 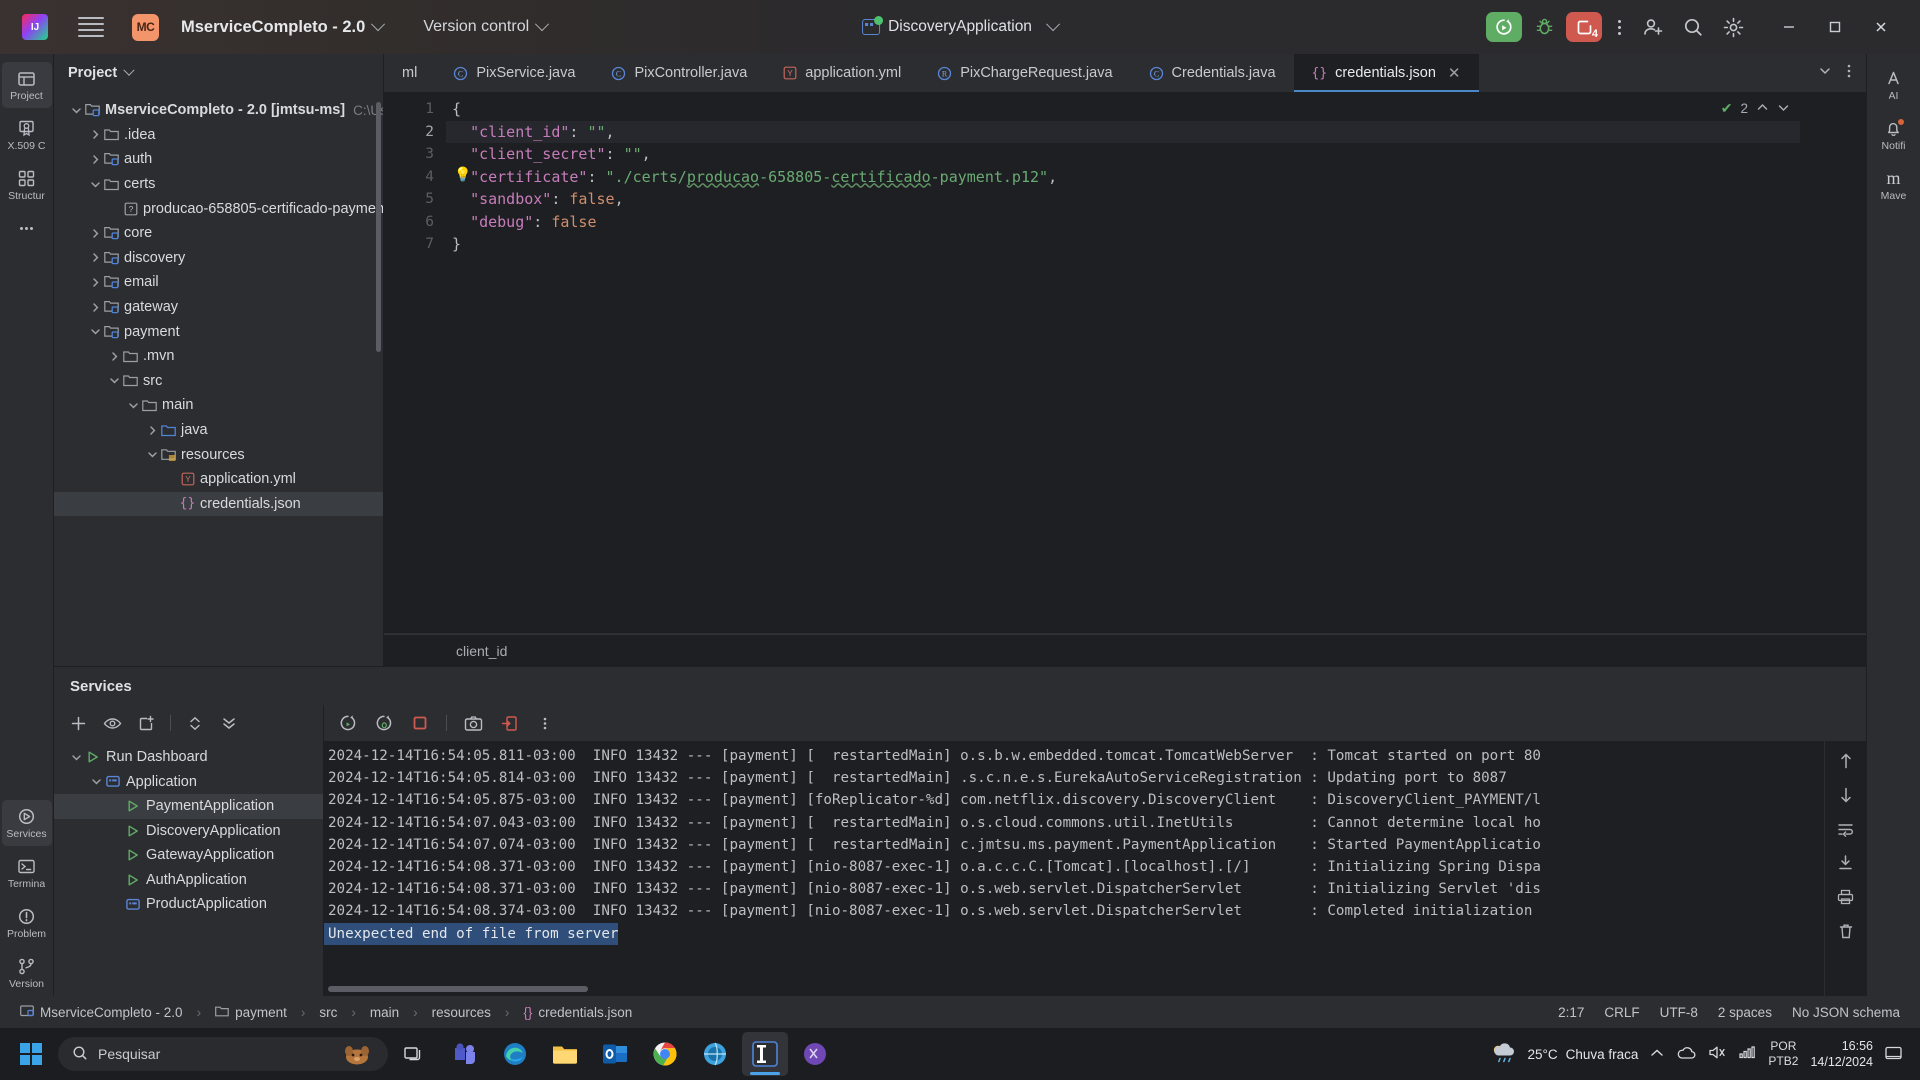 I want to click on caret-position: 2:17, so click(x=1571, y=1012).